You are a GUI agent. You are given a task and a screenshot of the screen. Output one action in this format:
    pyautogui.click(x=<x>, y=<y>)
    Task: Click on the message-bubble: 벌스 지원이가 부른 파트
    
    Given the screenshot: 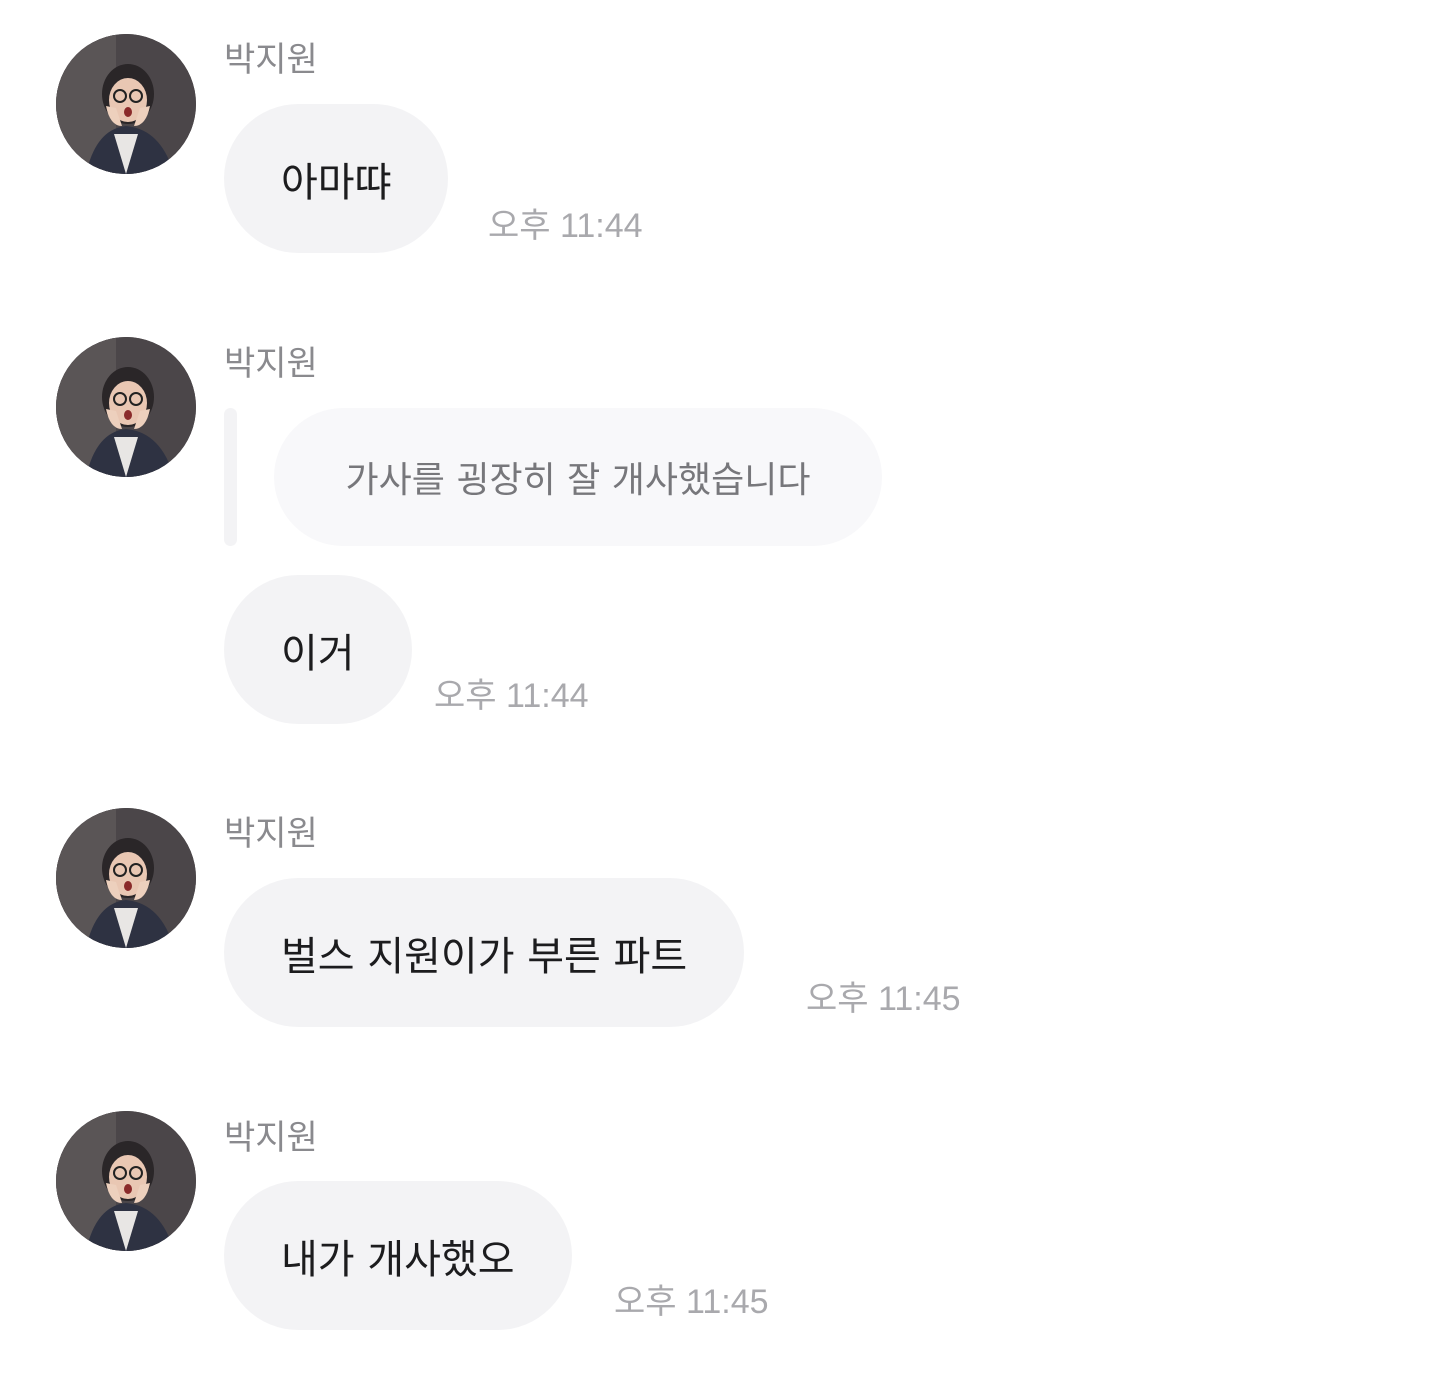 What is the action you would take?
    pyautogui.click(x=484, y=952)
    